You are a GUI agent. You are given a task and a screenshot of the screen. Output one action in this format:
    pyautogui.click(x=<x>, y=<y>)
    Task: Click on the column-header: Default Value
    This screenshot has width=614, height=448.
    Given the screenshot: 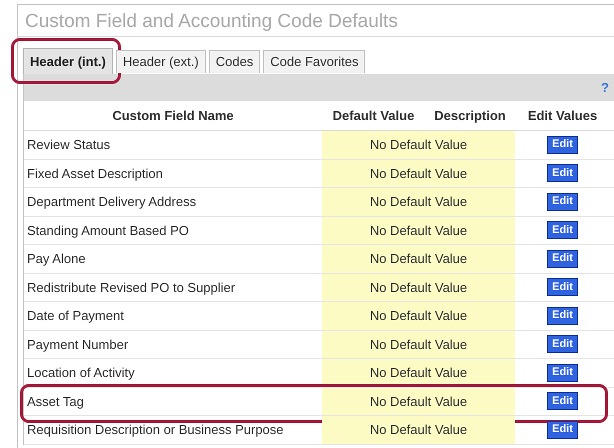 What is the action you would take?
    pyautogui.click(x=374, y=115)
    